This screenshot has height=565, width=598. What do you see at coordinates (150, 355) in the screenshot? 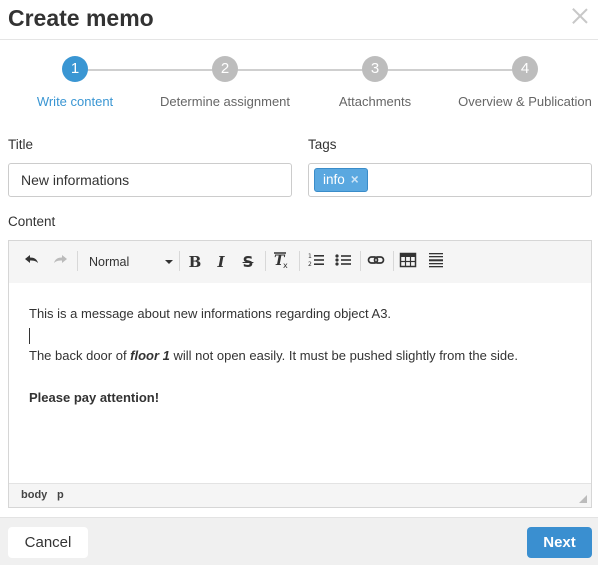
I see `content-emphasis: floor 1` at bounding box center [150, 355].